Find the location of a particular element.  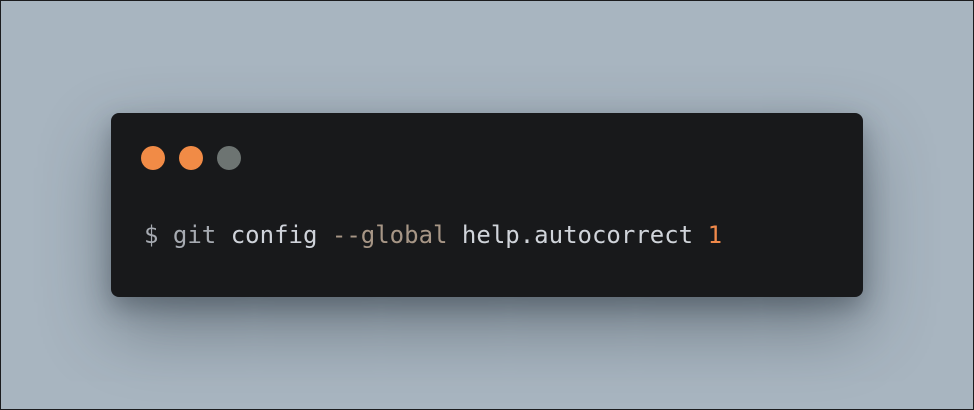

command-name: git is located at coordinates (194, 235).